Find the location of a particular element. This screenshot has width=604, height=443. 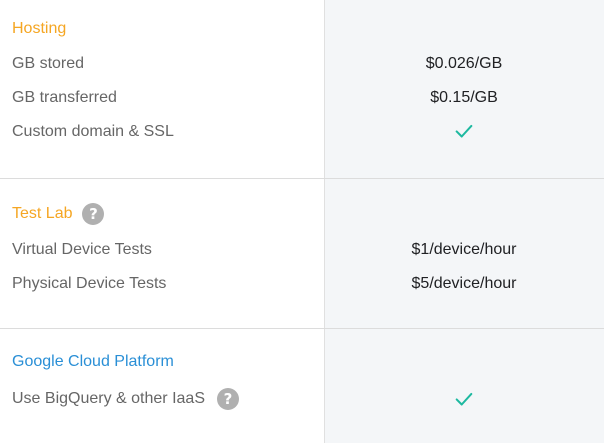

row-value-gb-stored: $0.026/GB is located at coordinates (464, 63).